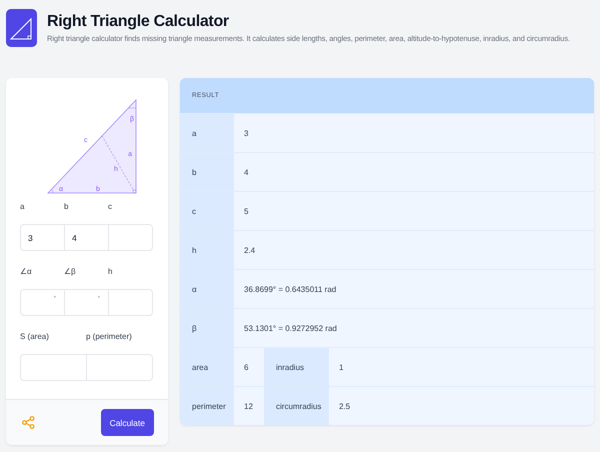 Image resolution: width=600 pixels, height=452 pixels. What do you see at coordinates (207, 289) in the screenshot?
I see `row-label-cell: α` at bounding box center [207, 289].